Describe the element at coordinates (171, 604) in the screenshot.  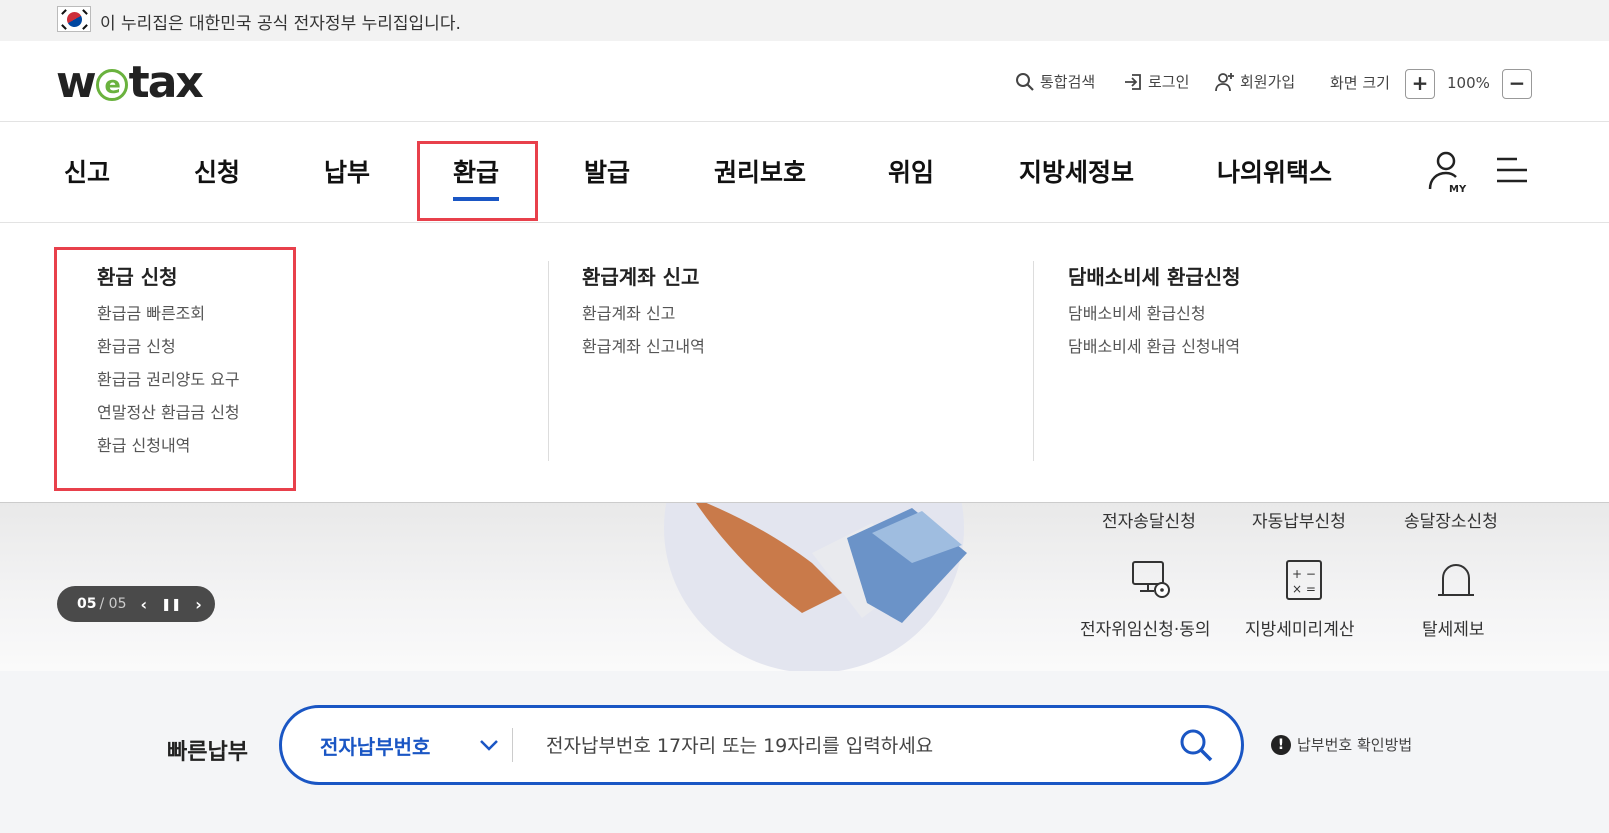
I see `slide-pause-button: ❚❚` at that location.